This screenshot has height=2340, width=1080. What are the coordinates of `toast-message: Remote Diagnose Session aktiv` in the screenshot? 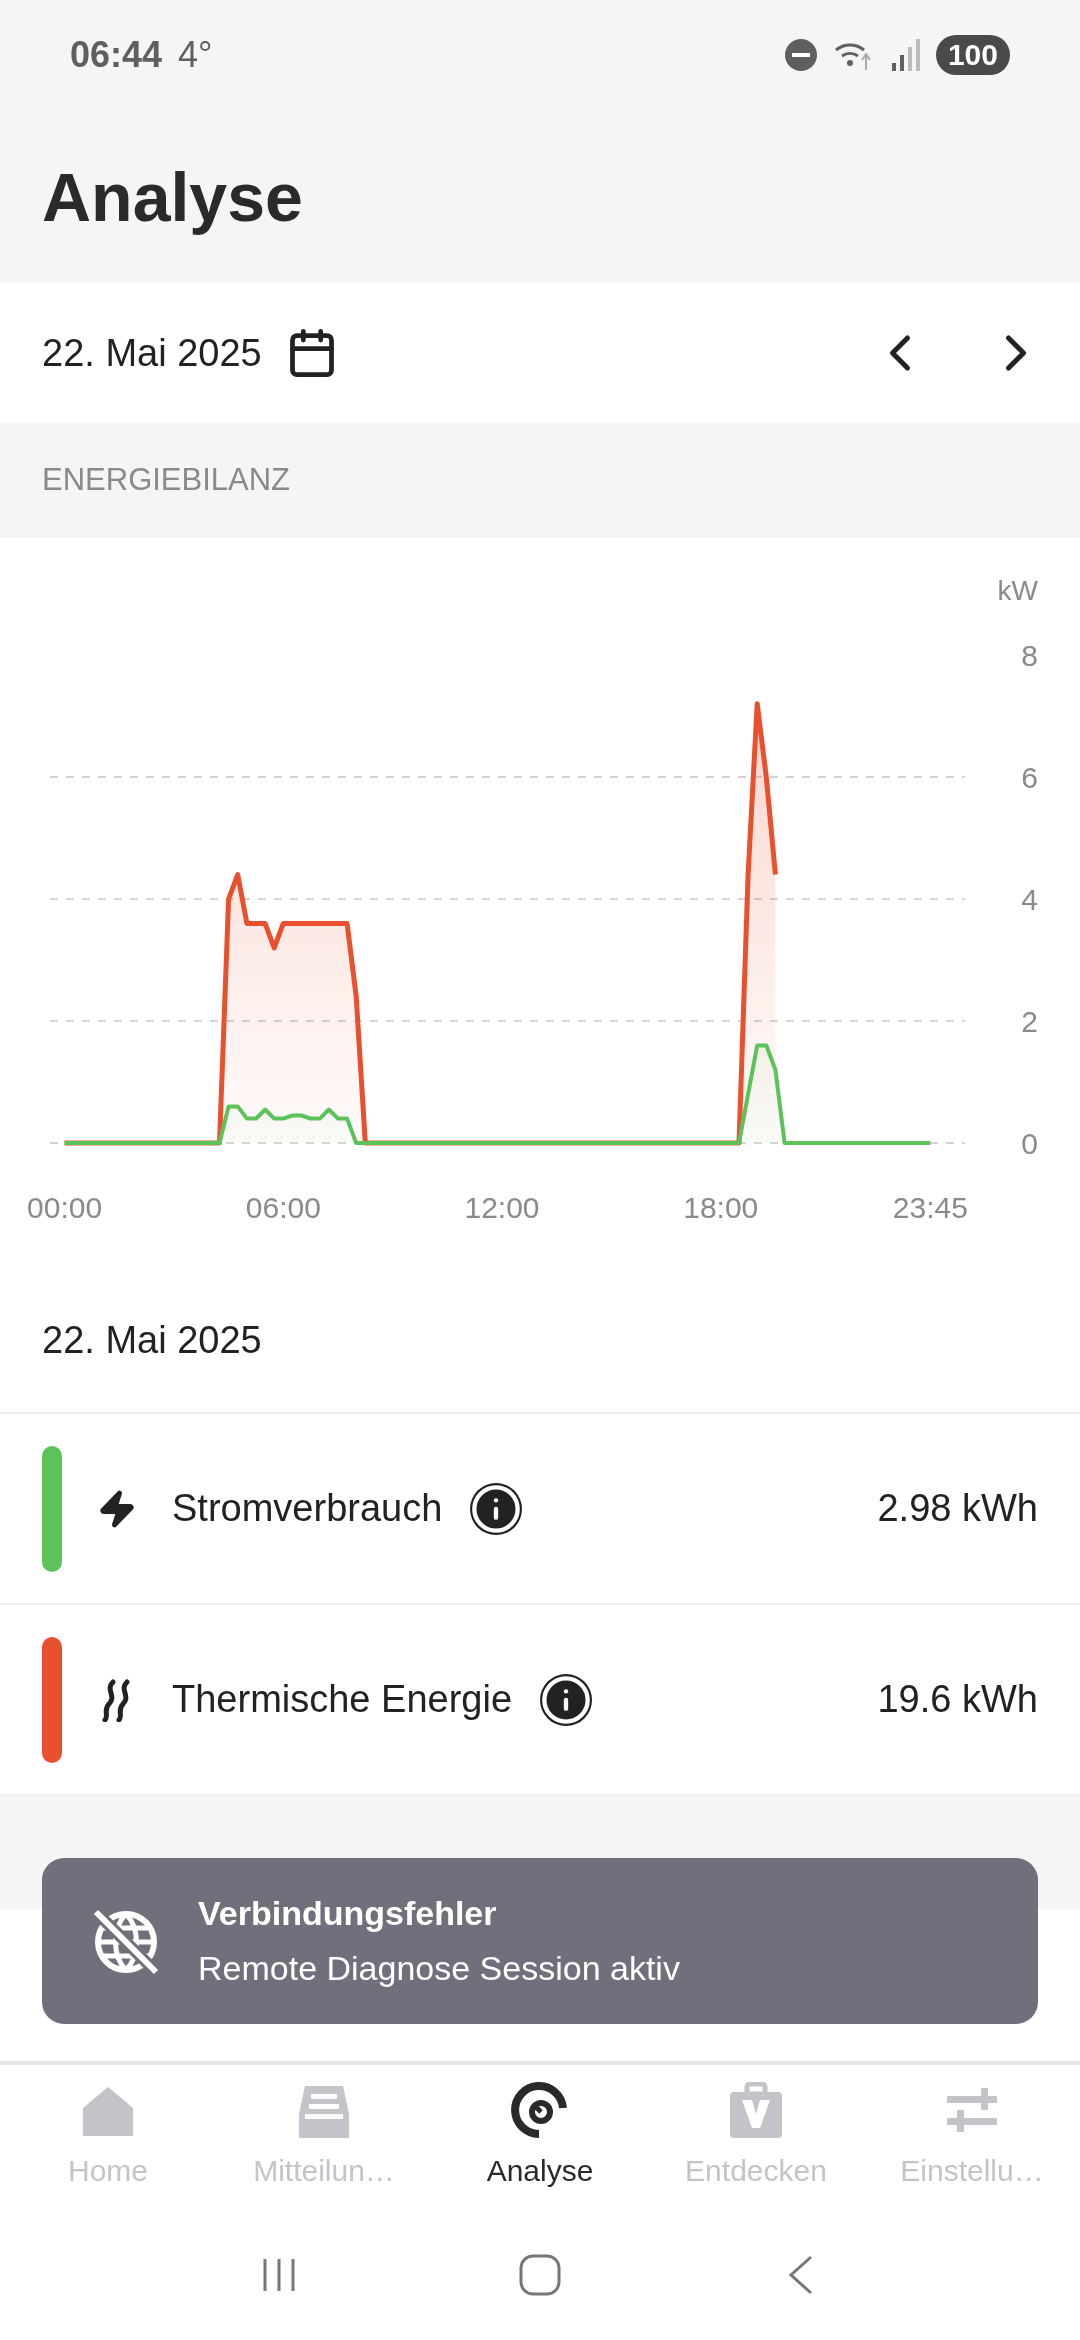 It's located at (439, 1968).